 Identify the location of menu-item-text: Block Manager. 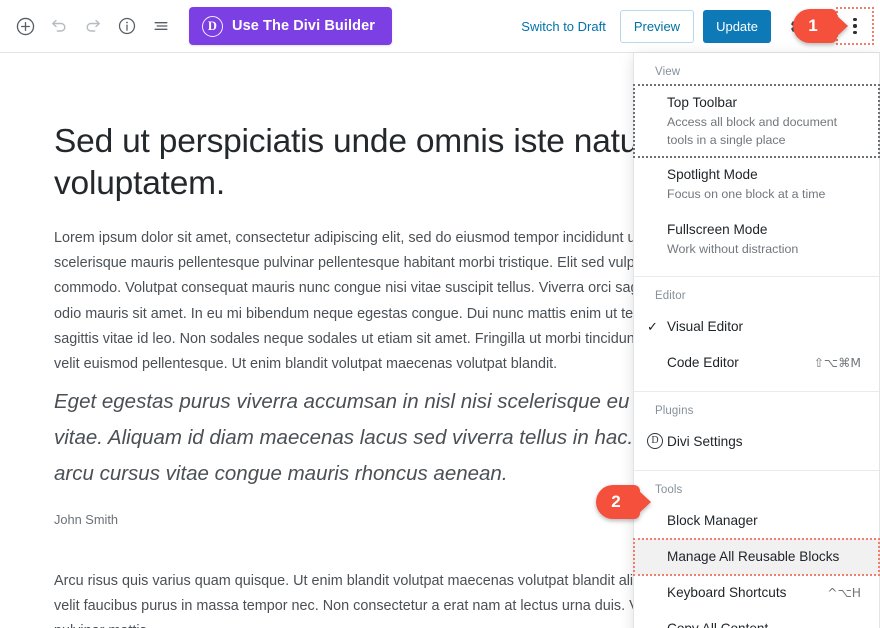
(764, 521).